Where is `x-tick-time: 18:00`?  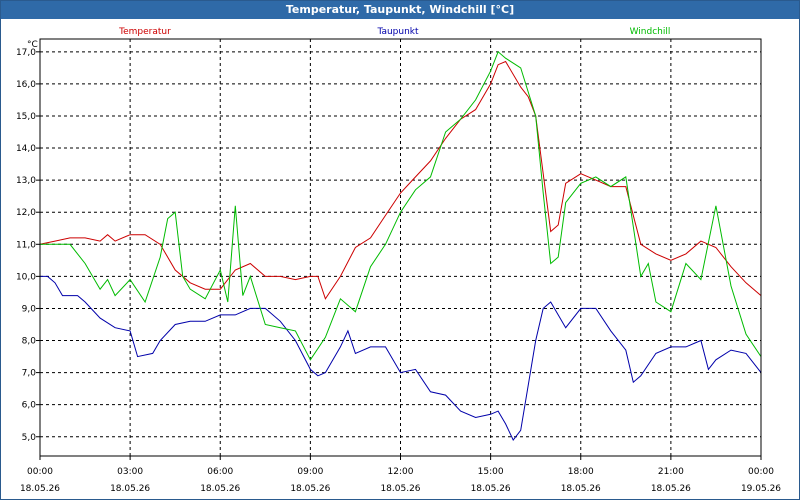
x-tick-time: 18:00 is located at coordinates (581, 472).